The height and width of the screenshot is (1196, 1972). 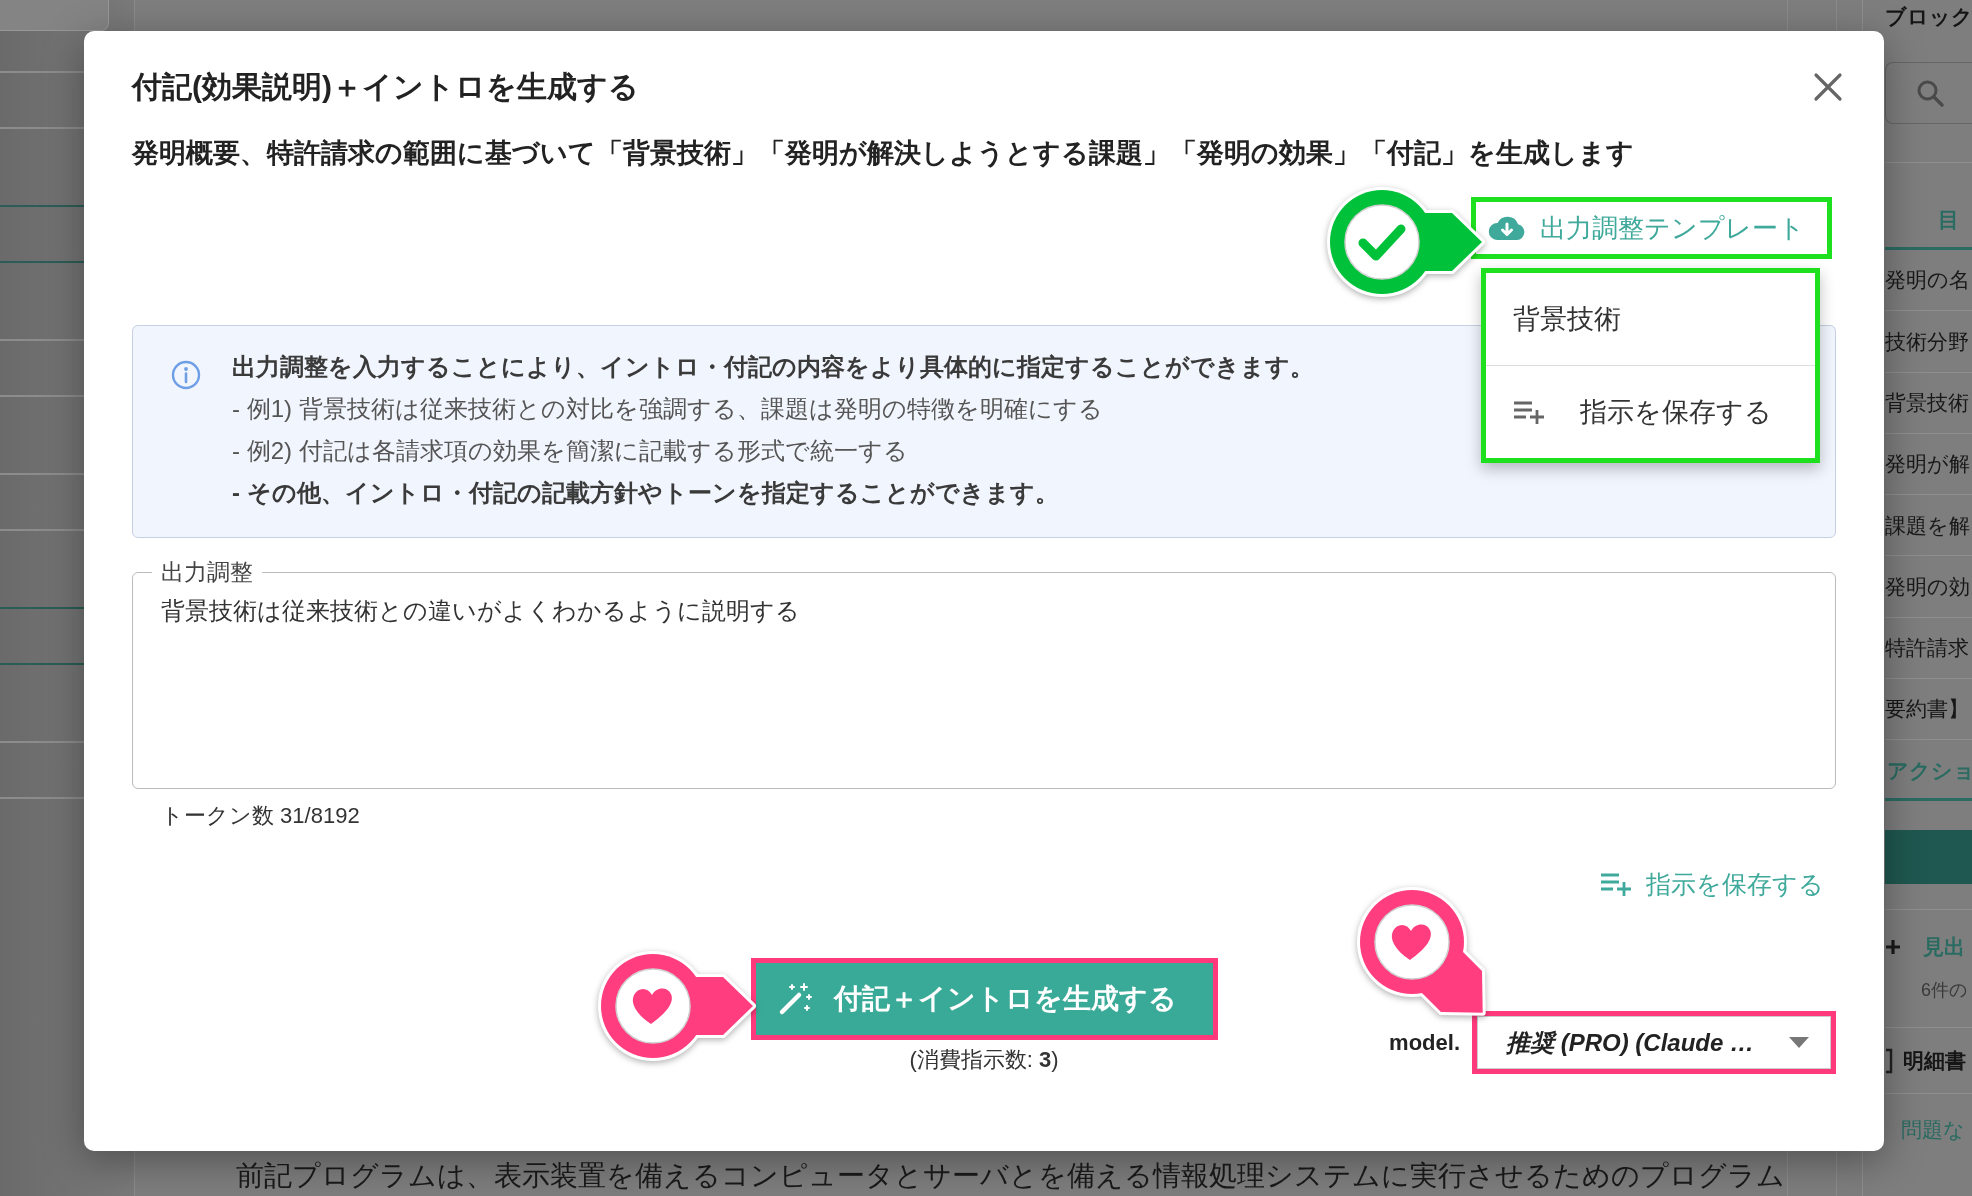 I want to click on sidebar-action-button, so click(x=1928, y=857).